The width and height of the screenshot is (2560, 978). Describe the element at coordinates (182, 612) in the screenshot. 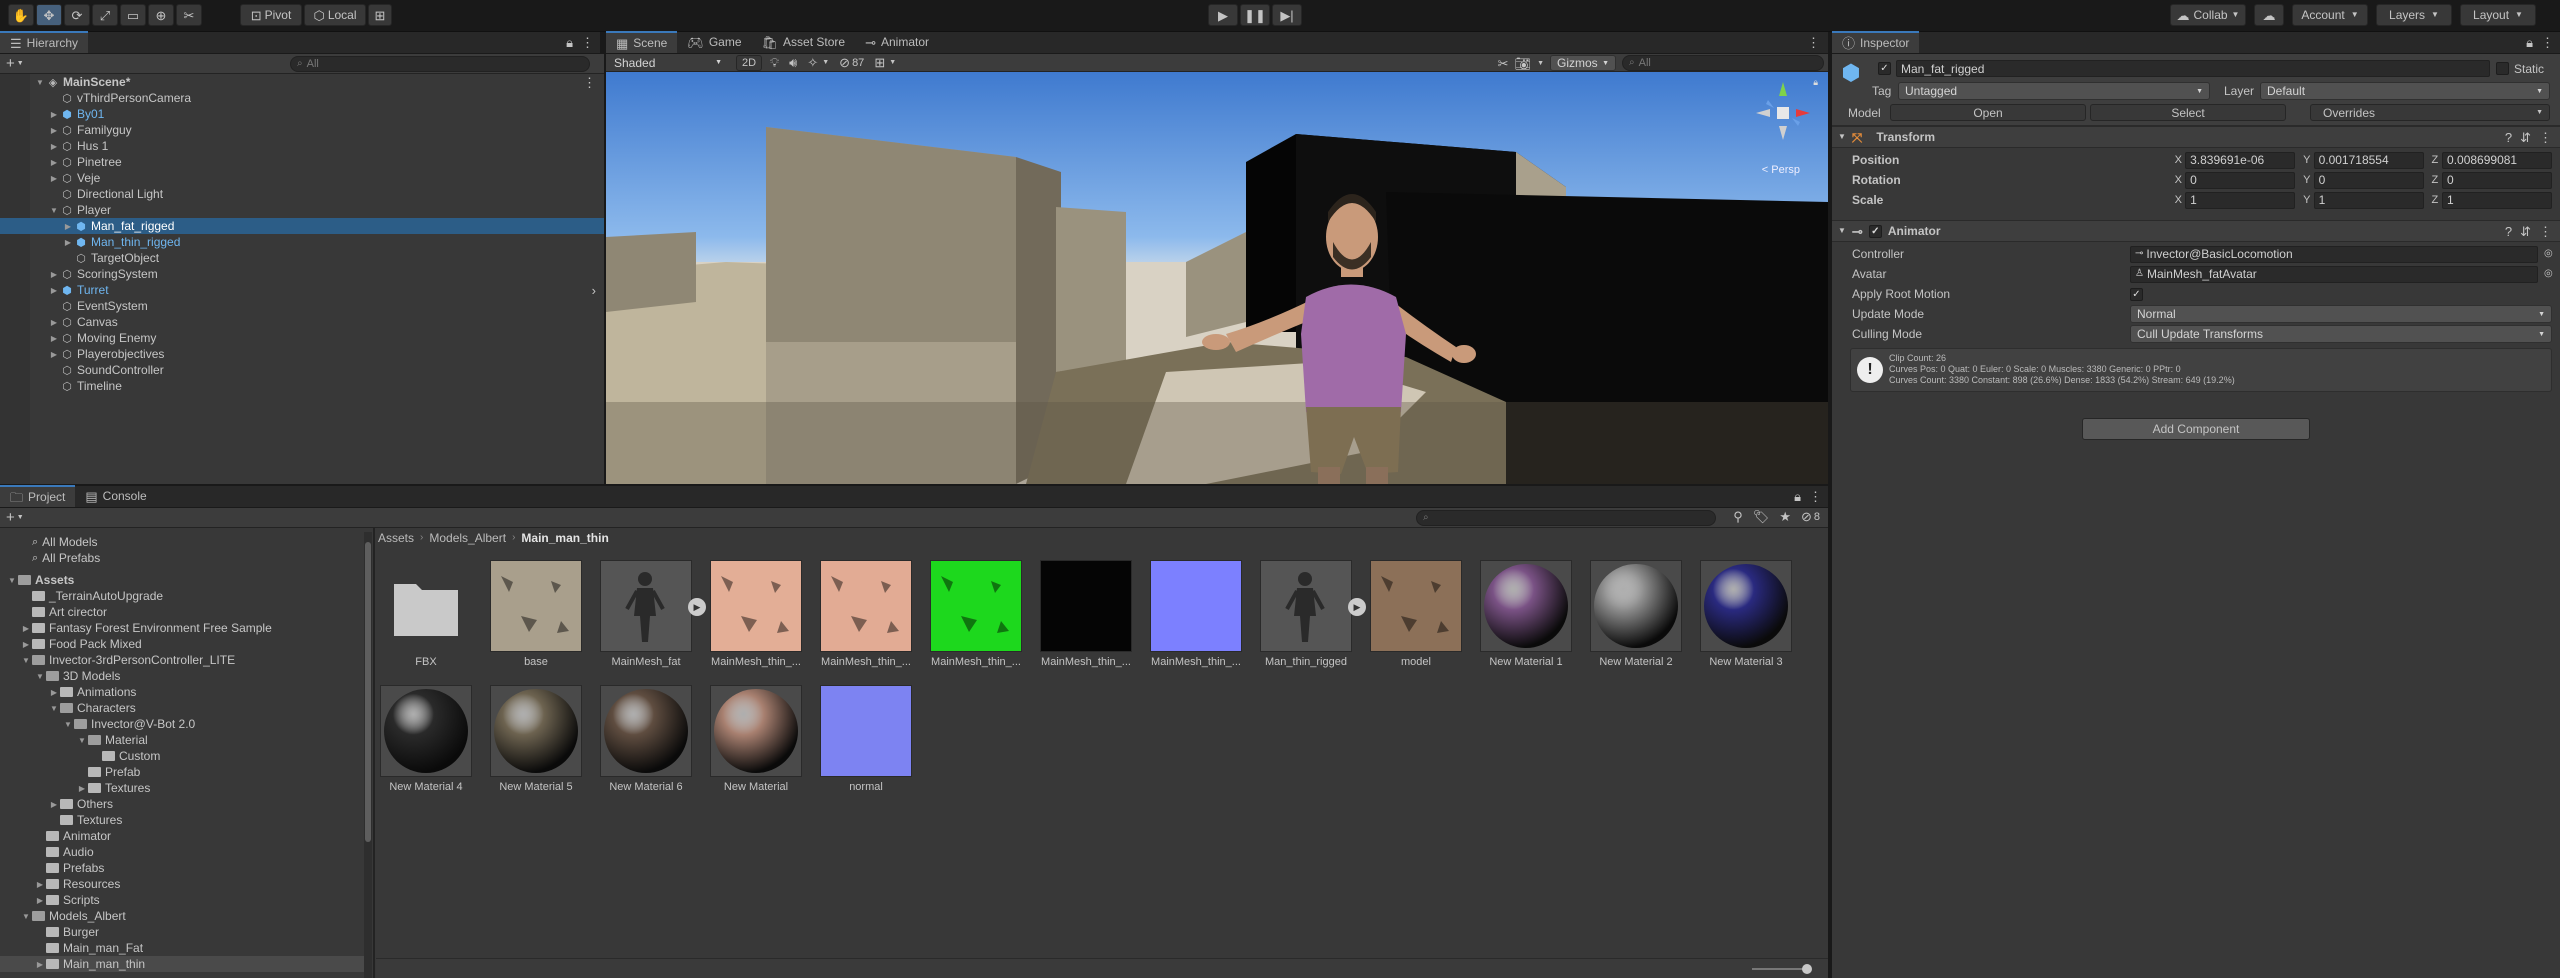

I see `project-folder-item: Art cirector` at that location.